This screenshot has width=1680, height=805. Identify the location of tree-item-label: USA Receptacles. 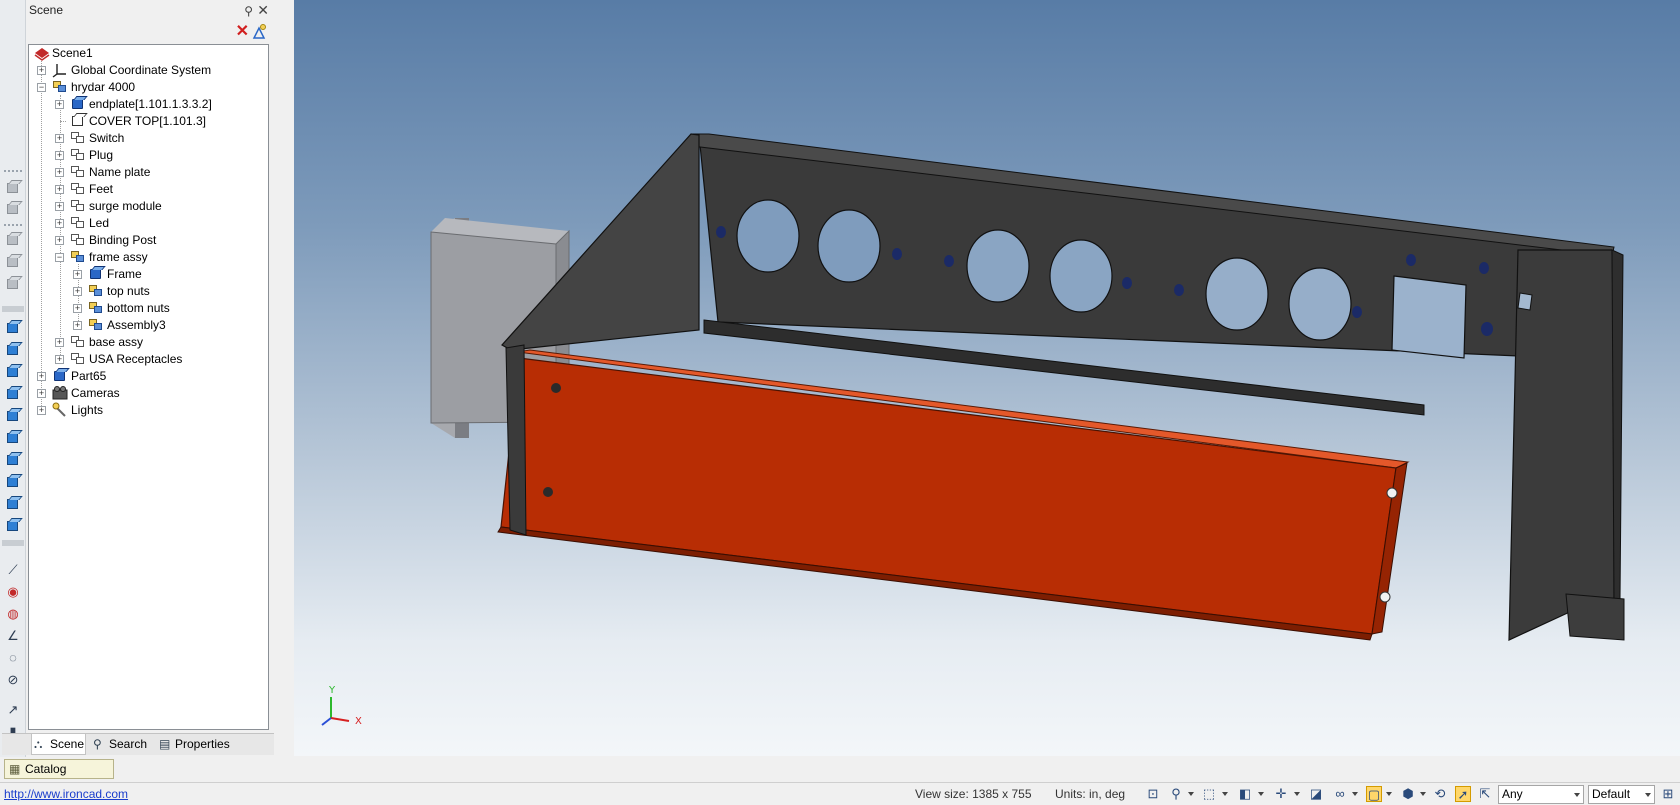
(136, 359).